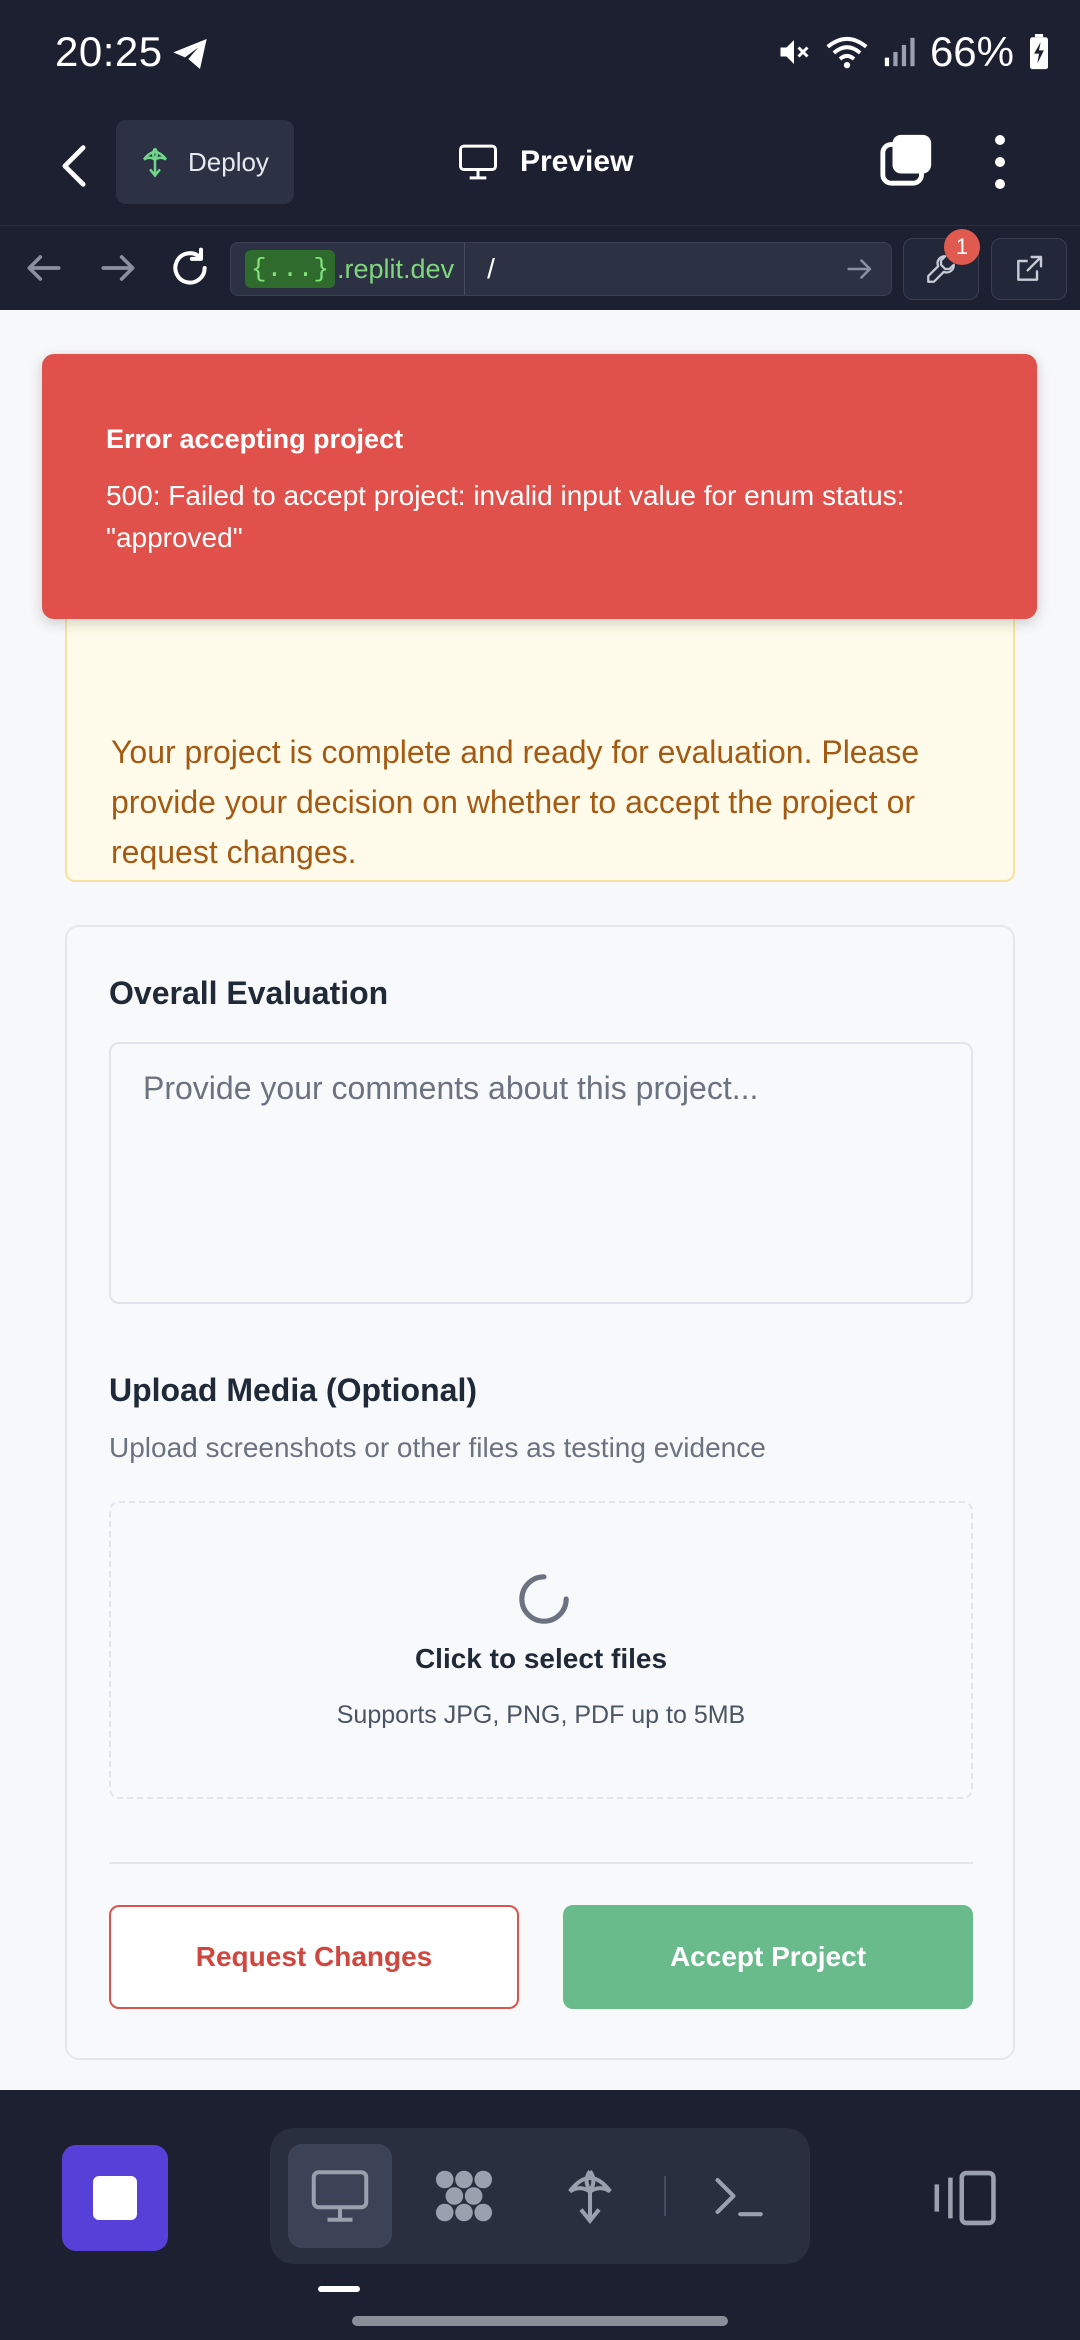  Describe the element at coordinates (541, 1715) in the screenshot. I see `dropzone-subtitle: Supports JPG, PNG, PDF up to 5MB` at that location.